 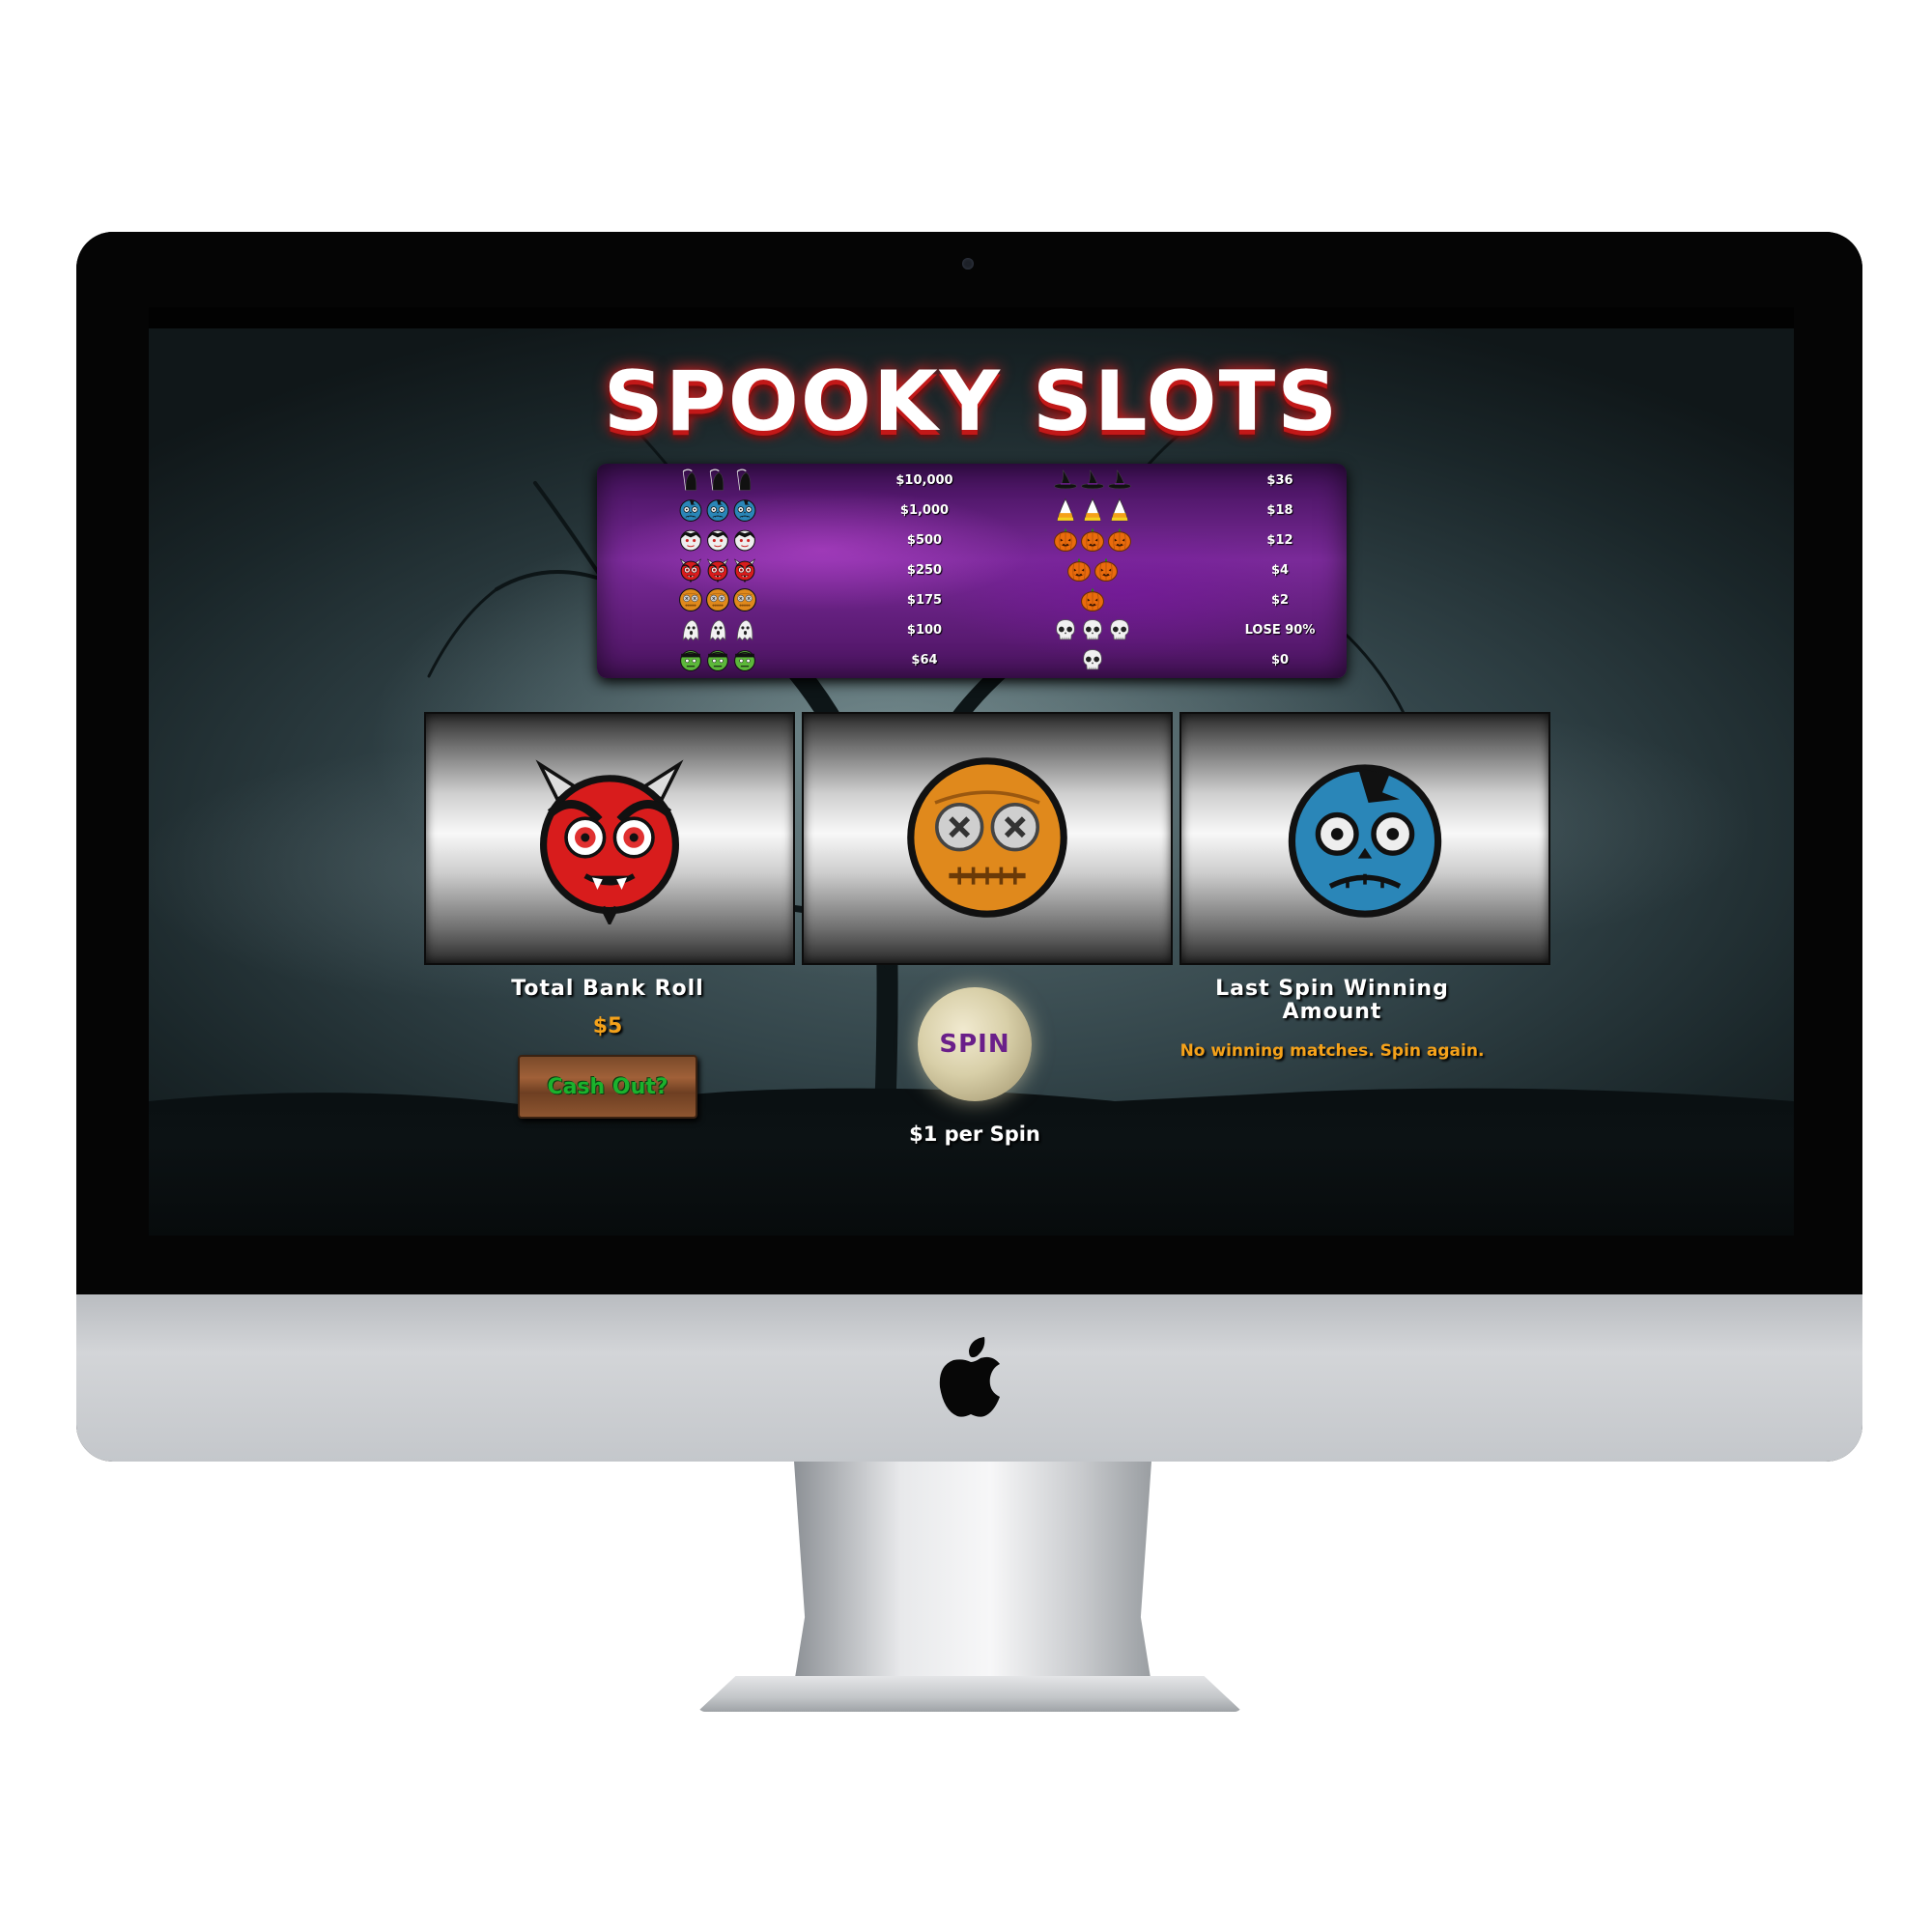 What do you see at coordinates (1198, 540) in the screenshot?
I see `paytable-row: $12` at bounding box center [1198, 540].